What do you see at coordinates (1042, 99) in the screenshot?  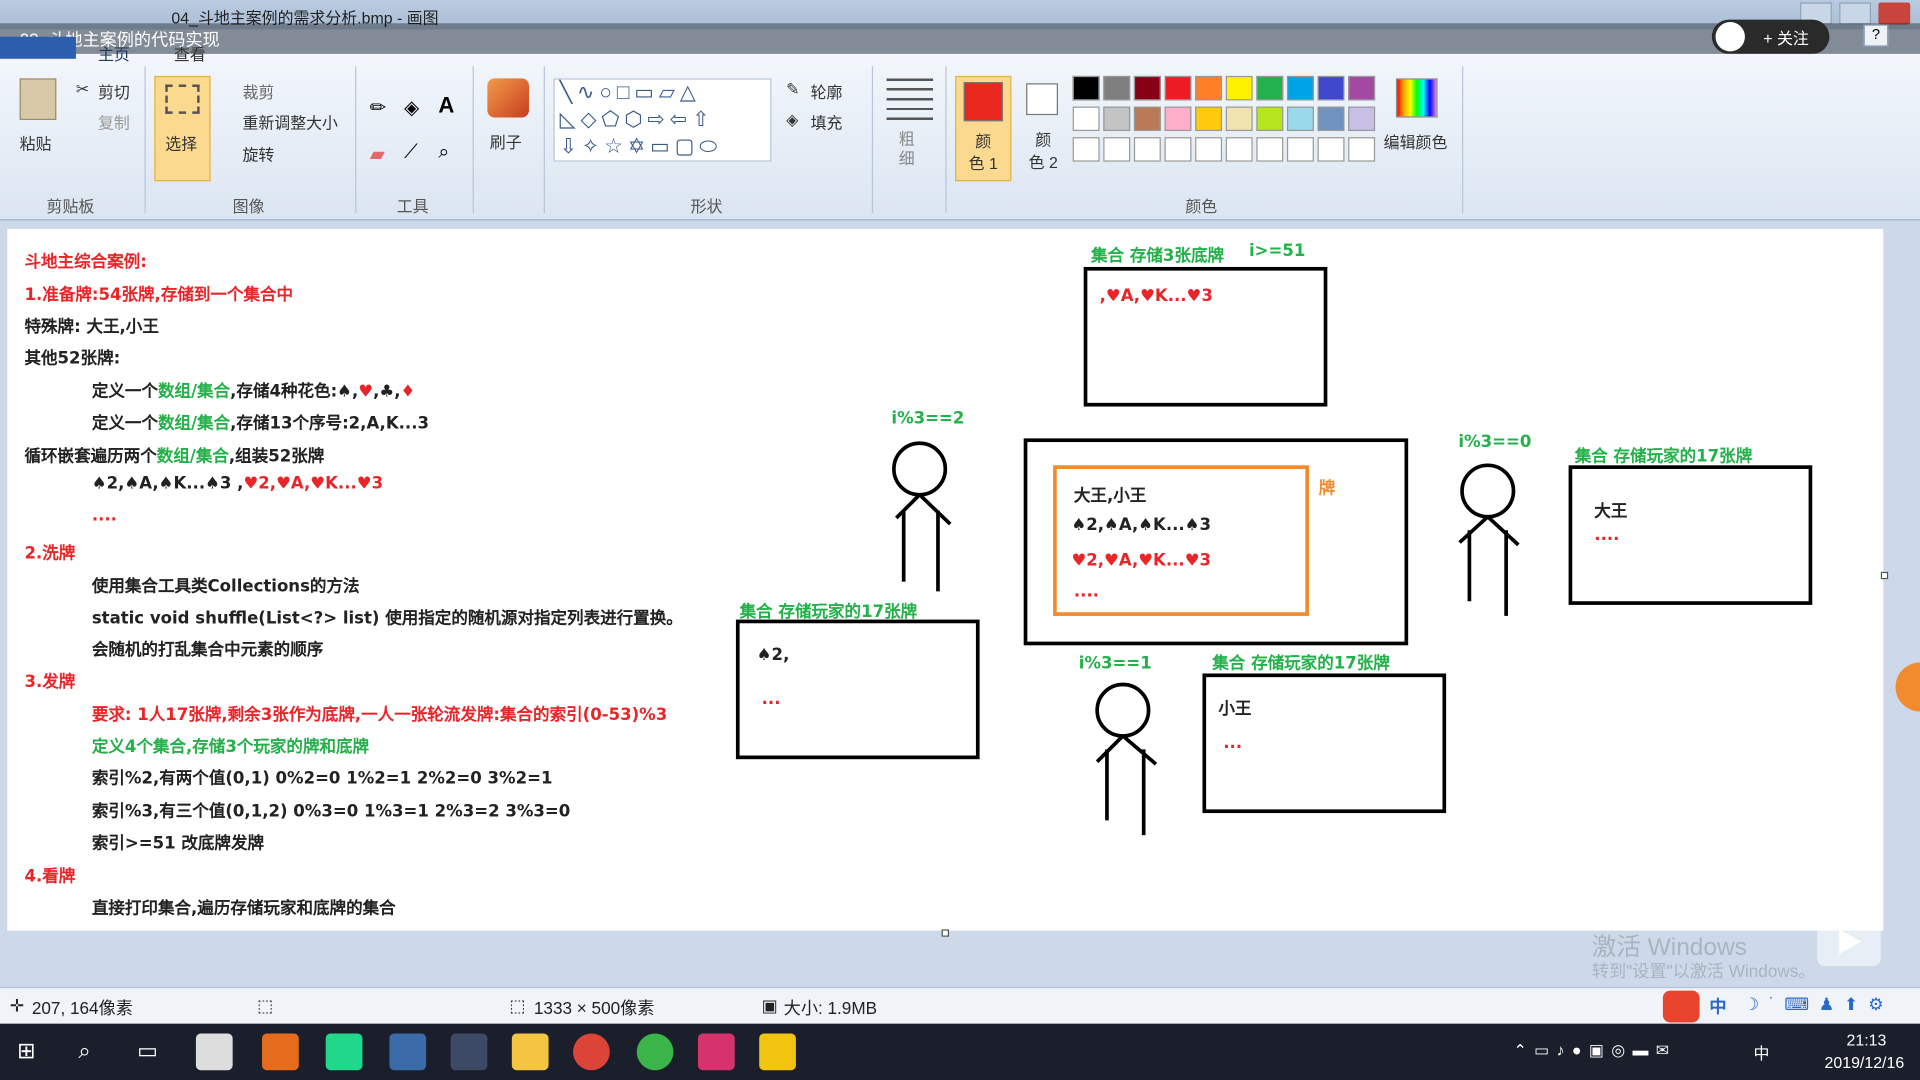 I see `color2-swatch` at bounding box center [1042, 99].